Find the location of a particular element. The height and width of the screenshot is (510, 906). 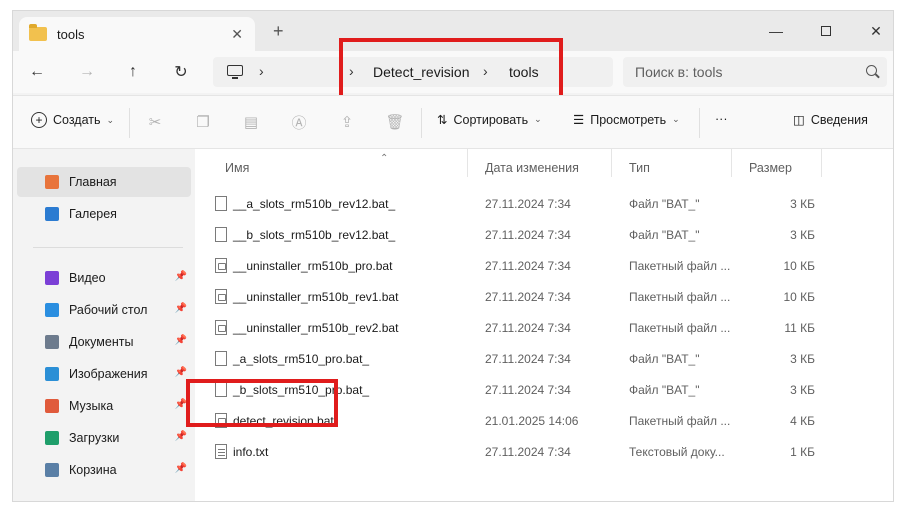

search-placeholder: Поиск в: tools is located at coordinates (679, 72).